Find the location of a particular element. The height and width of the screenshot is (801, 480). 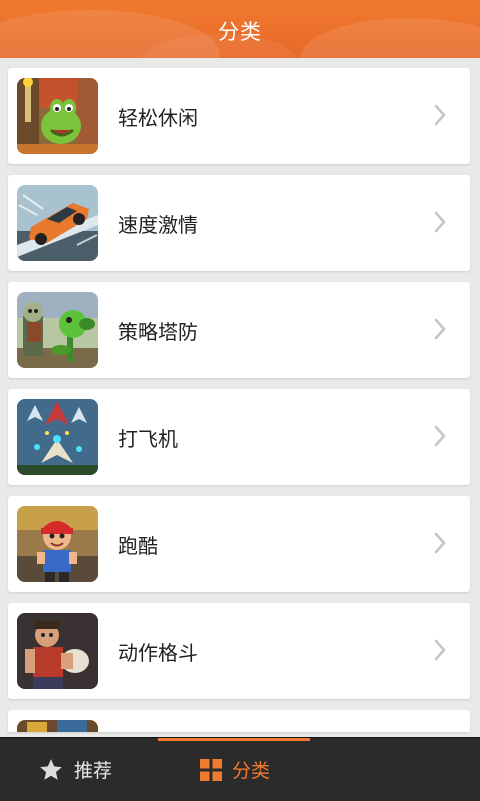

cut-the-rope-game-icon is located at coordinates (57, 116).